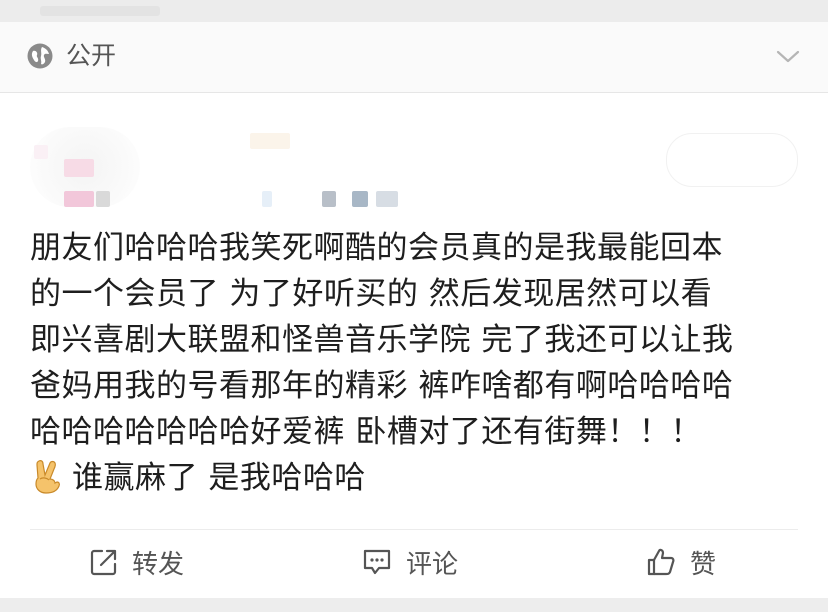  Describe the element at coordinates (414, 57) in the screenshot. I see `visibility-header: 公开` at that location.